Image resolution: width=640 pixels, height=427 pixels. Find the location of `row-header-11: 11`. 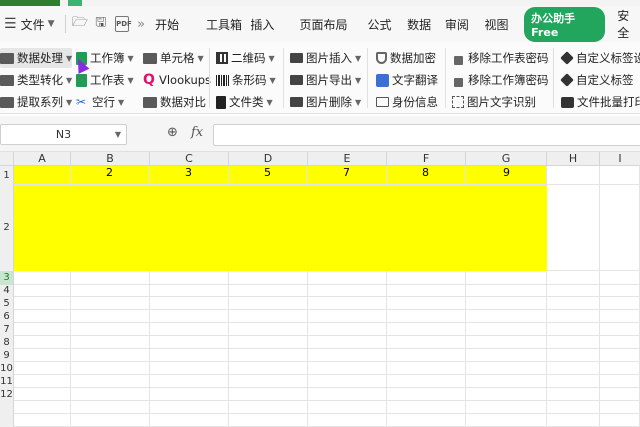

row-header-11: 11 is located at coordinates (7, 381).